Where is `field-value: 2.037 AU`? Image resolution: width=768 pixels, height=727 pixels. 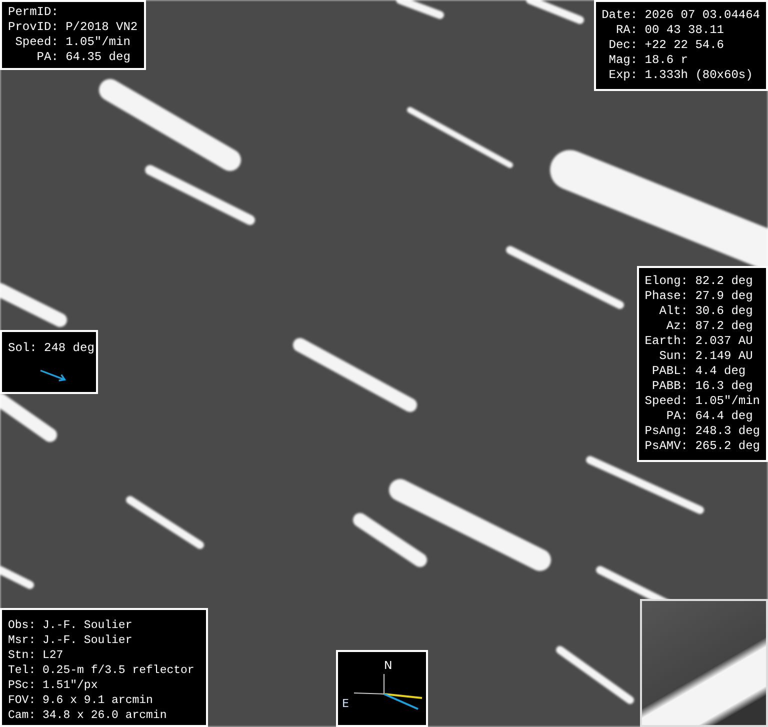 field-value: 2.037 AU is located at coordinates (724, 341).